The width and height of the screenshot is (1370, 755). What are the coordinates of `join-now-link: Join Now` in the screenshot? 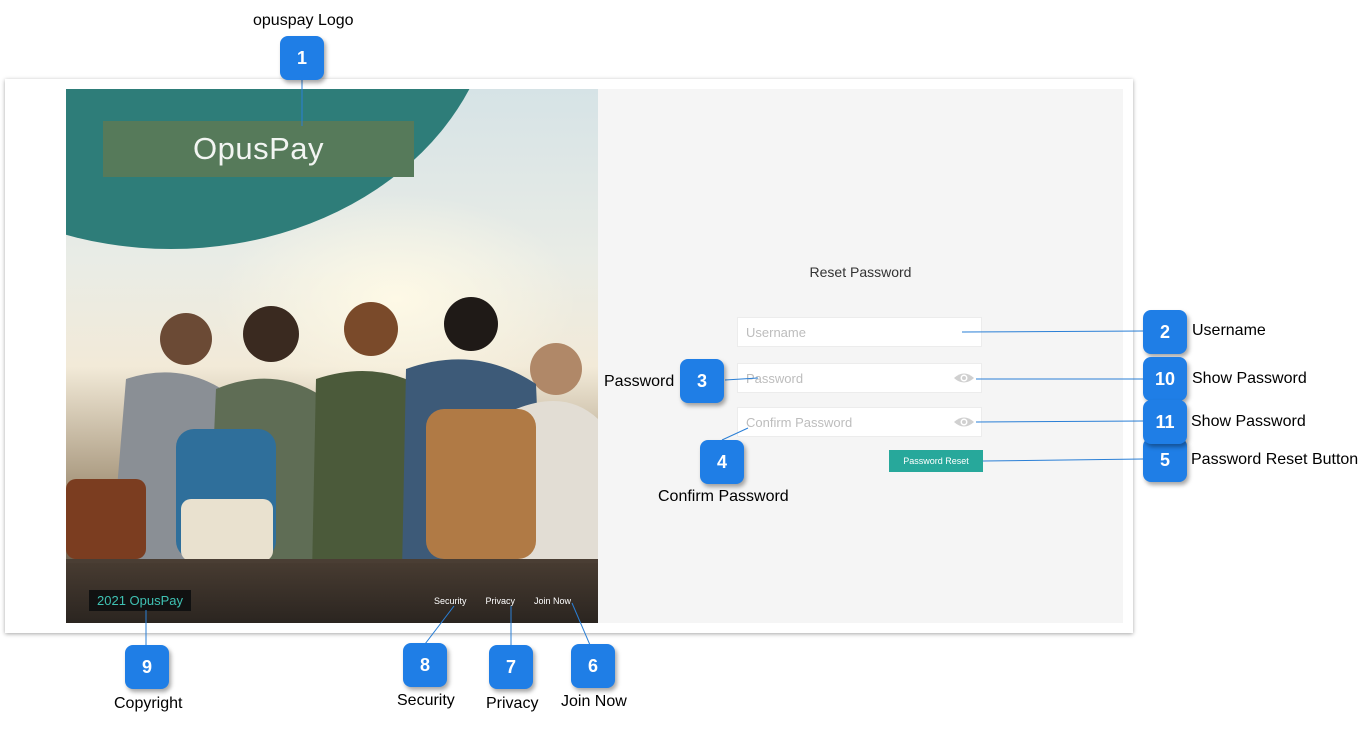 It's located at (552, 601).